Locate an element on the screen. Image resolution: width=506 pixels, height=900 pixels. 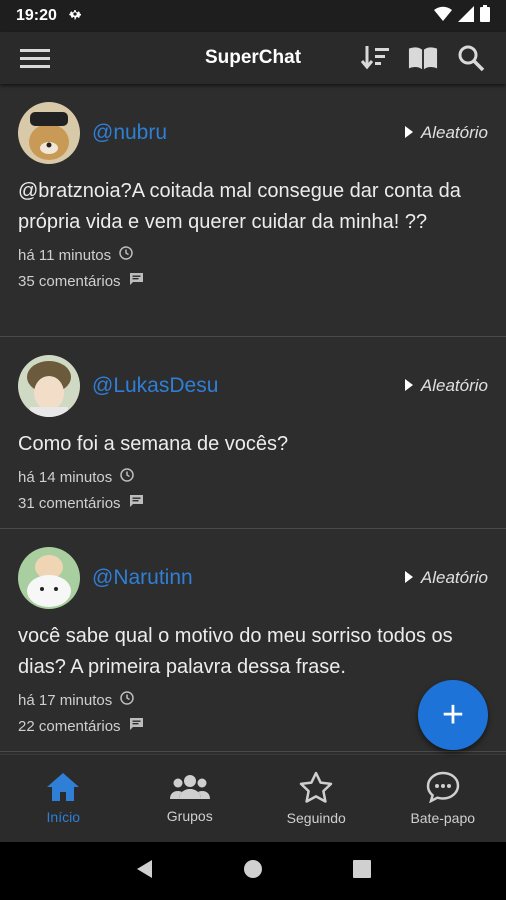
home-circle-icon is located at coordinates (253, 871).